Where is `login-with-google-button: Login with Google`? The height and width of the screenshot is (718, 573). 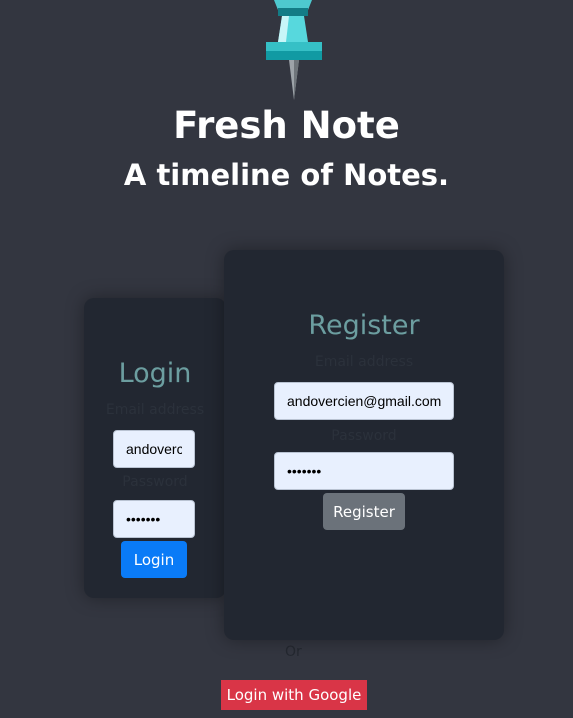
login-with-google-button: Login with Google is located at coordinates (294, 695).